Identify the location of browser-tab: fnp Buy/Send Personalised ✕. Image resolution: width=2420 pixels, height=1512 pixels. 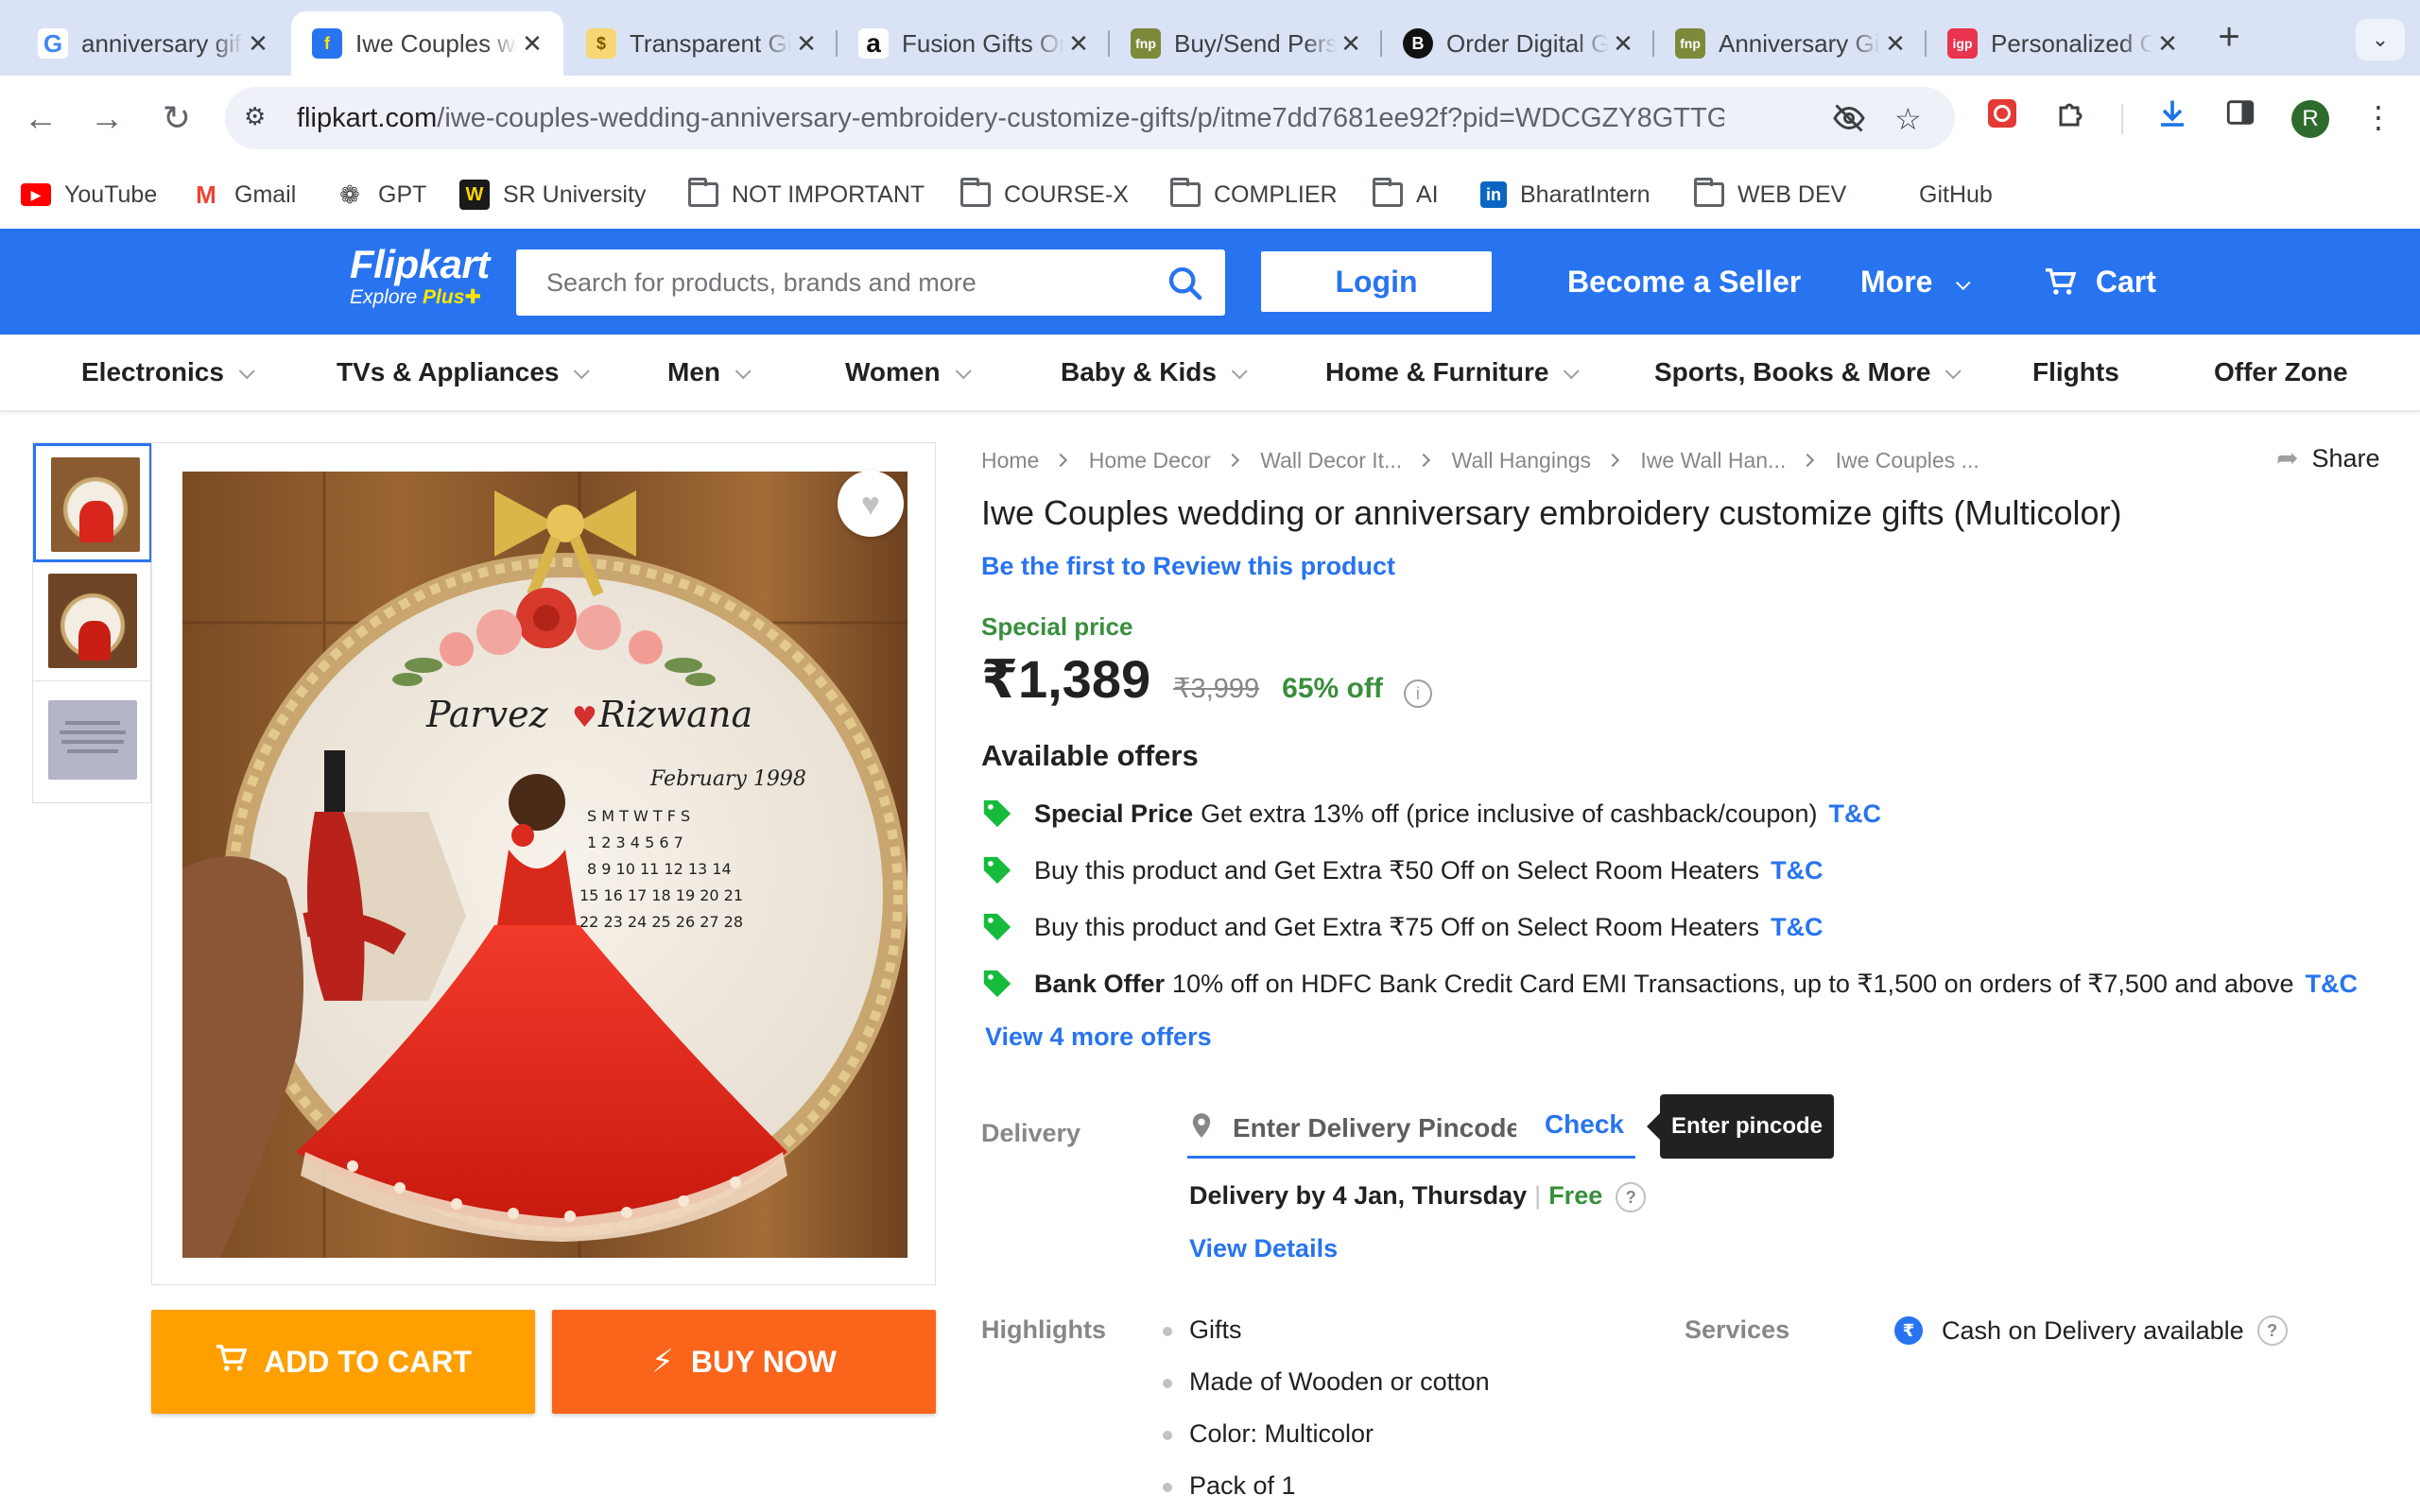
(1246, 43).